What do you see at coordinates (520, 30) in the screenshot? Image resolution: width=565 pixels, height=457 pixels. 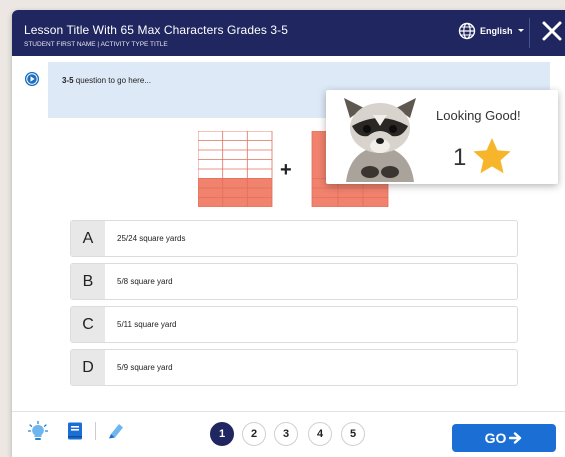 I see `chevron-down-icon` at bounding box center [520, 30].